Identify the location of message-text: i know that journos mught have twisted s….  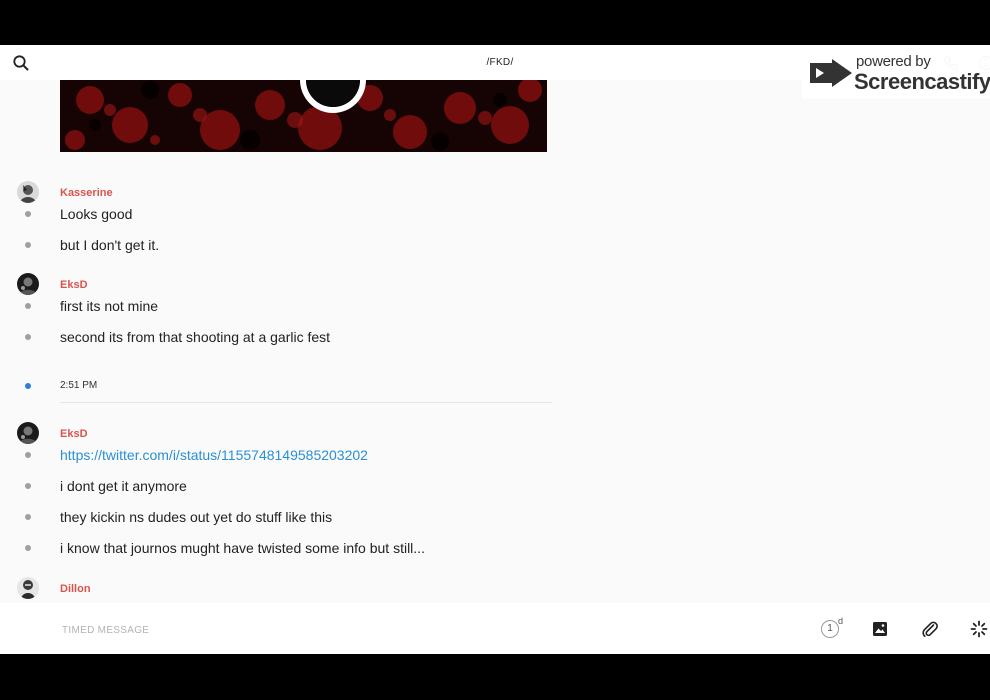
(242, 548).